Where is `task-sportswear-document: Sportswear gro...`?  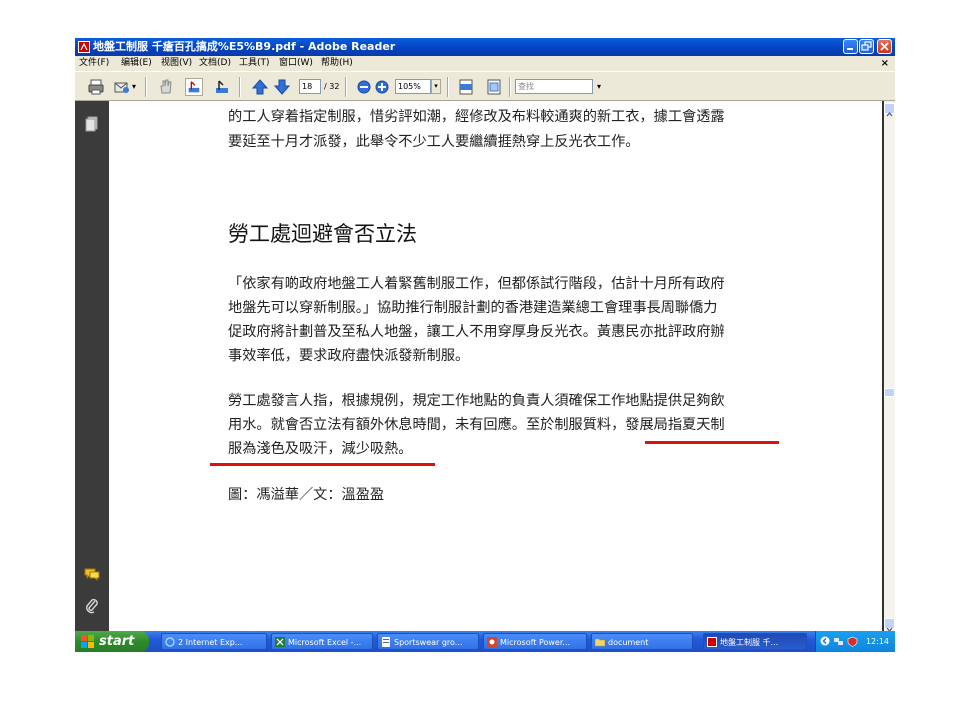 task-sportswear-document: Sportswear gro... is located at coordinates (428, 641).